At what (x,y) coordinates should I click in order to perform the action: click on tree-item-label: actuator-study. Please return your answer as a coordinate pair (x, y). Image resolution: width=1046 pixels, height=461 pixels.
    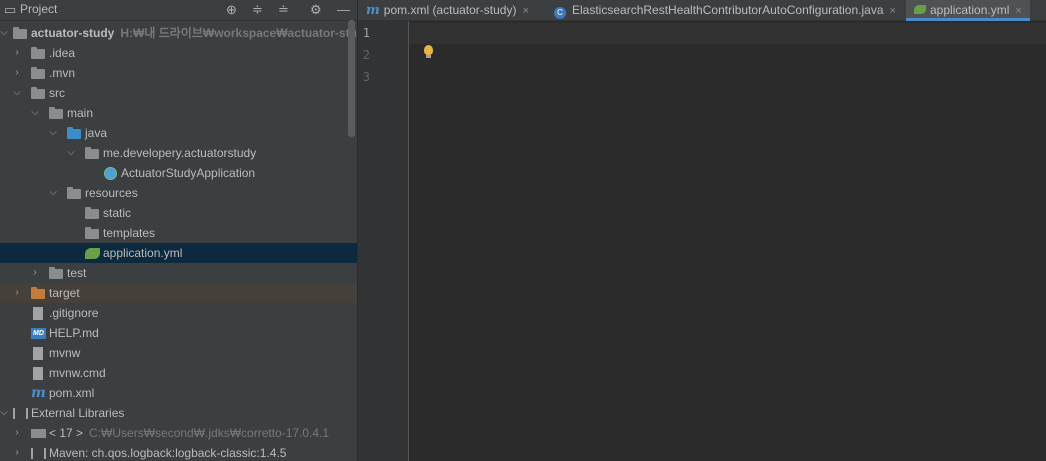
    Looking at the image, I should click on (73, 33).